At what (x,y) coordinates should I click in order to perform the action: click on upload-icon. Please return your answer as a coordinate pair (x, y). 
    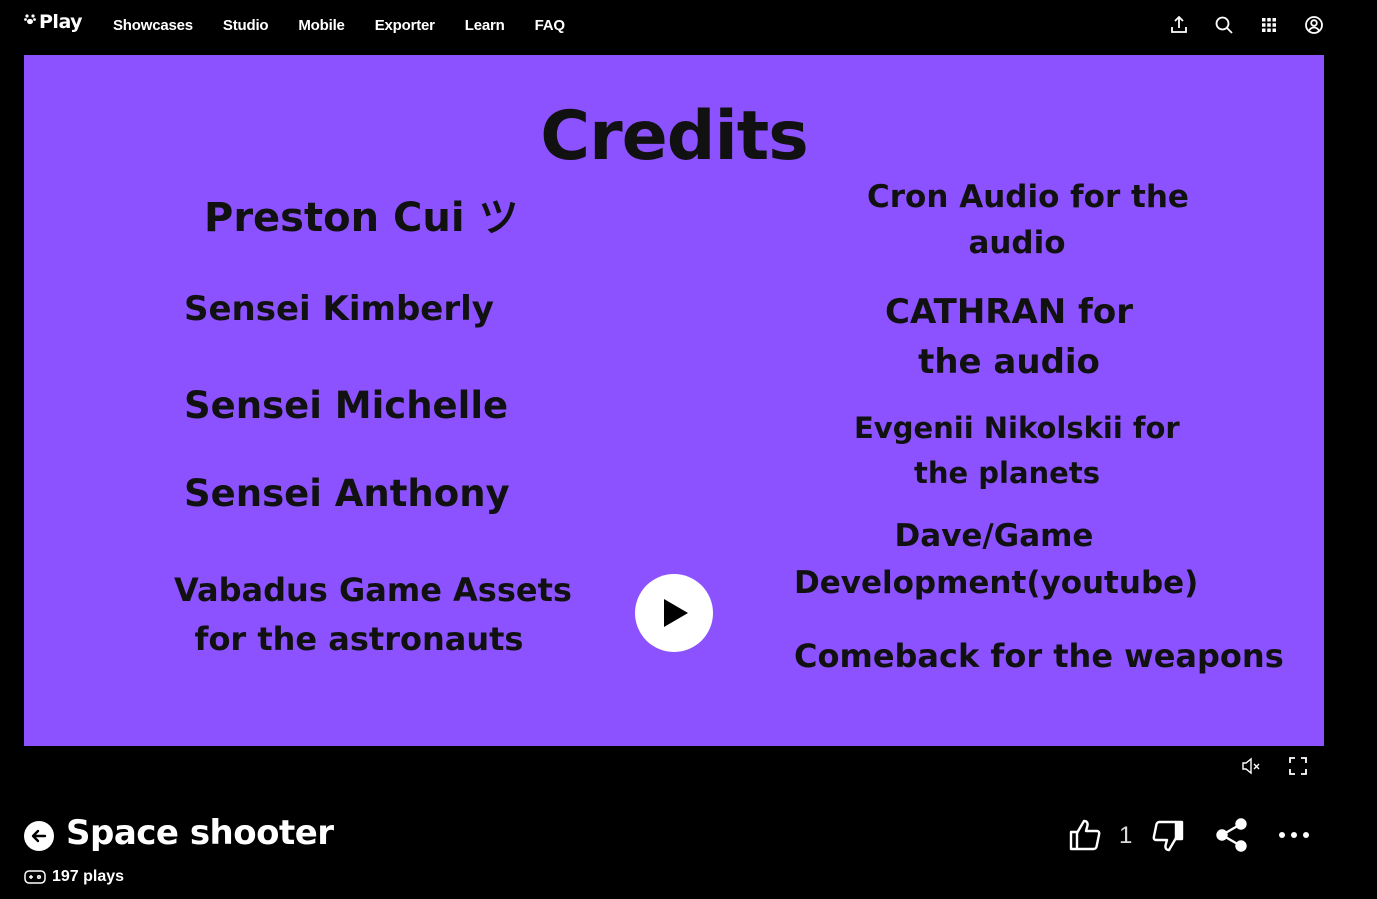
    Looking at the image, I should click on (1179, 25).